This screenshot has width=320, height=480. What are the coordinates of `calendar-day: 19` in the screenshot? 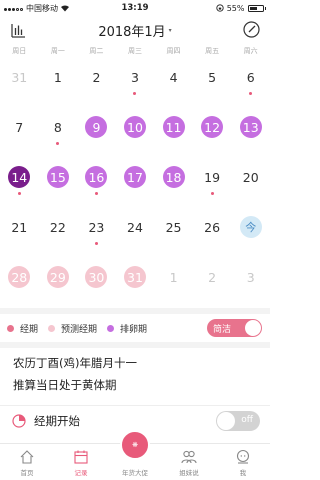 It's located at (212, 183).